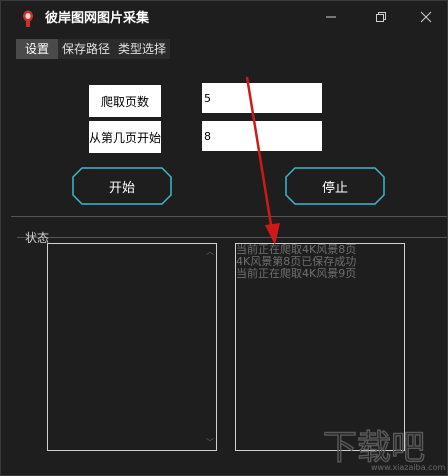 The width and height of the screenshot is (448, 476). I want to click on start-button: 开始, so click(122, 186).